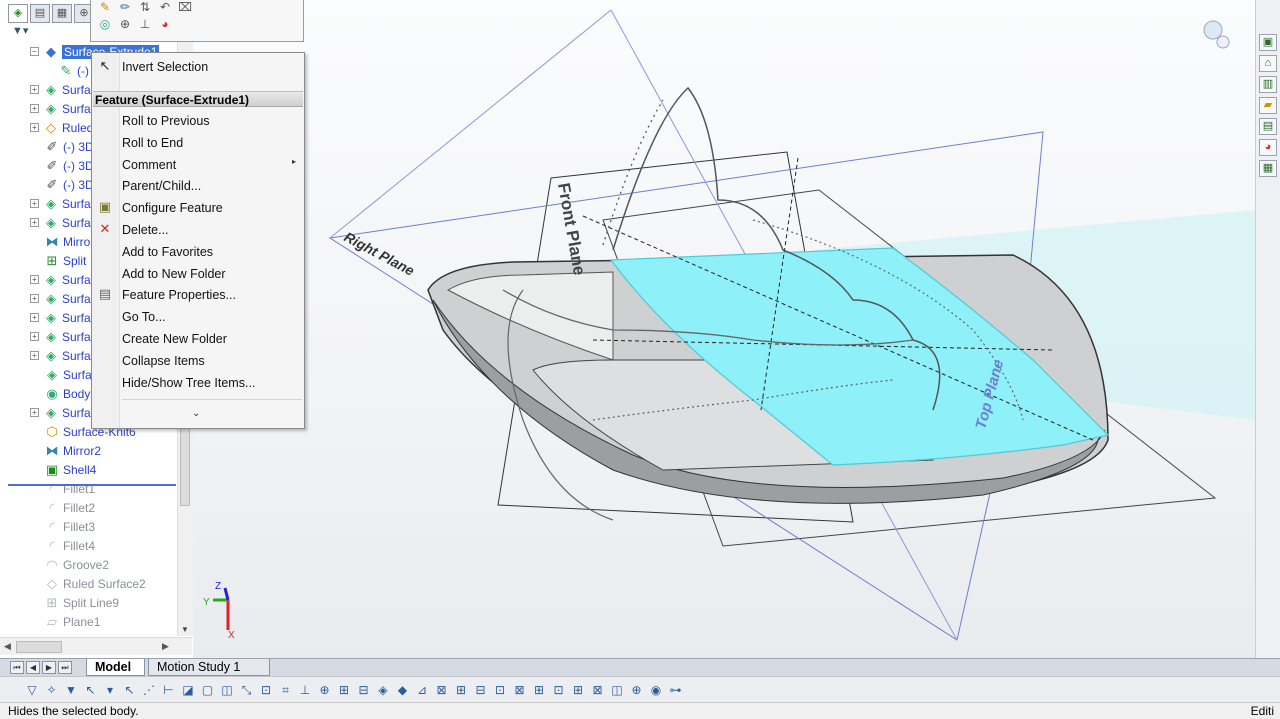  Describe the element at coordinates (115, 667) in the screenshot. I see `tab-model: Model` at that location.